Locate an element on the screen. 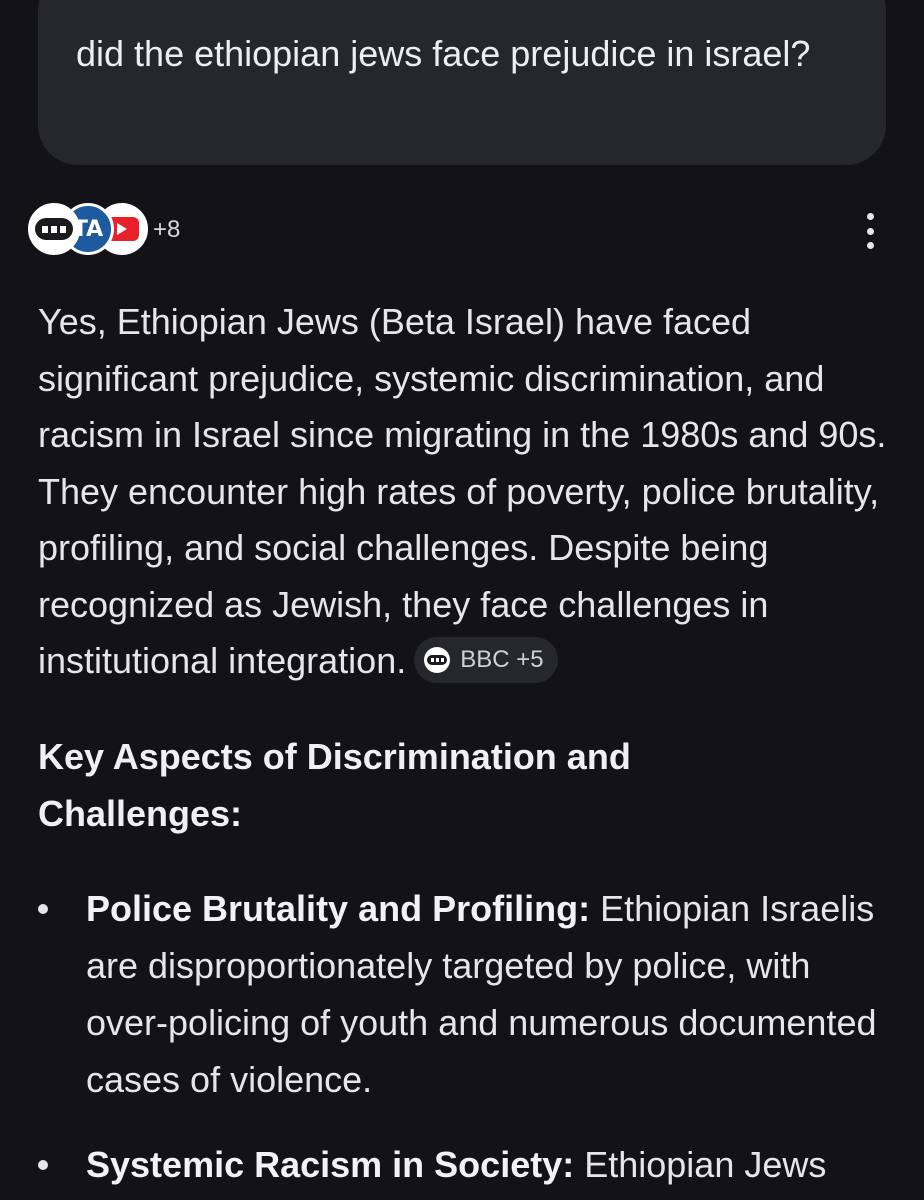  more-sources-count: +8 is located at coordinates (166, 230).